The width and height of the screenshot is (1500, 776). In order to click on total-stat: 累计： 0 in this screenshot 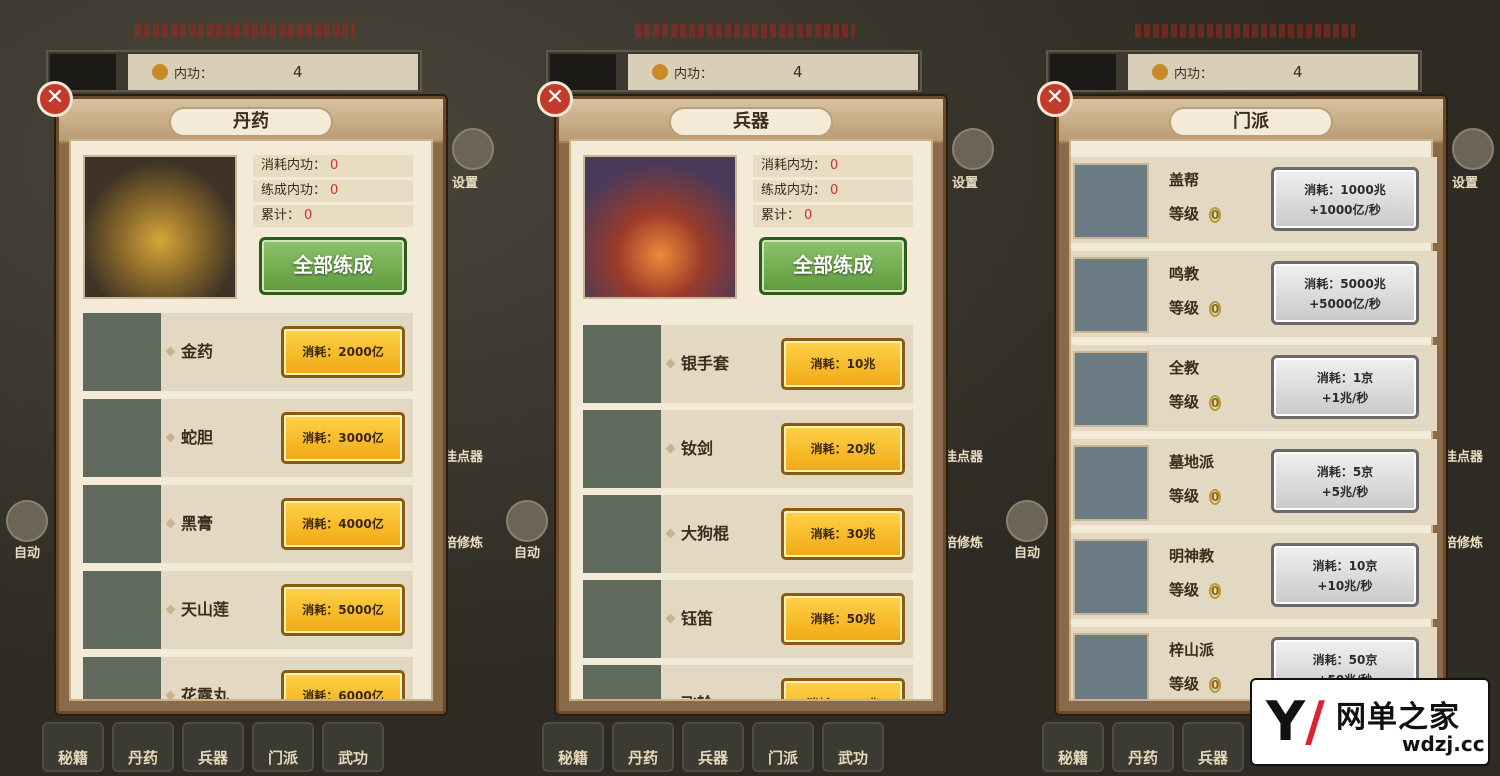, I will do `click(333, 216)`.